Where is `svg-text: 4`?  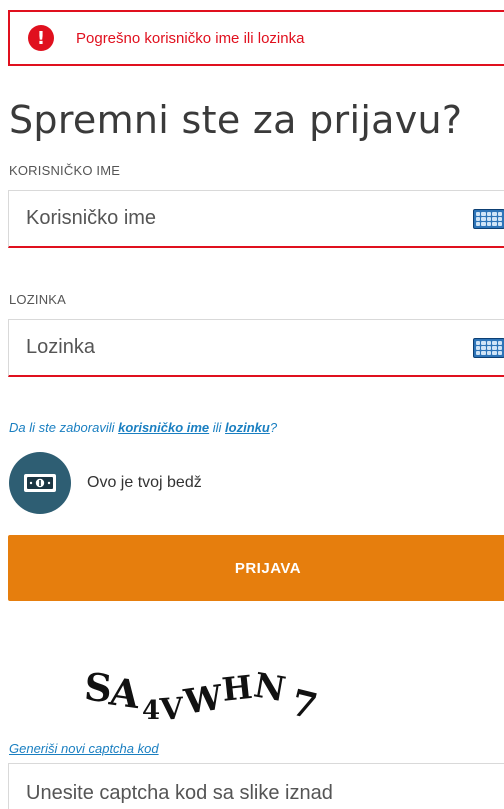
svg-text: 4 is located at coordinates (151, 711).